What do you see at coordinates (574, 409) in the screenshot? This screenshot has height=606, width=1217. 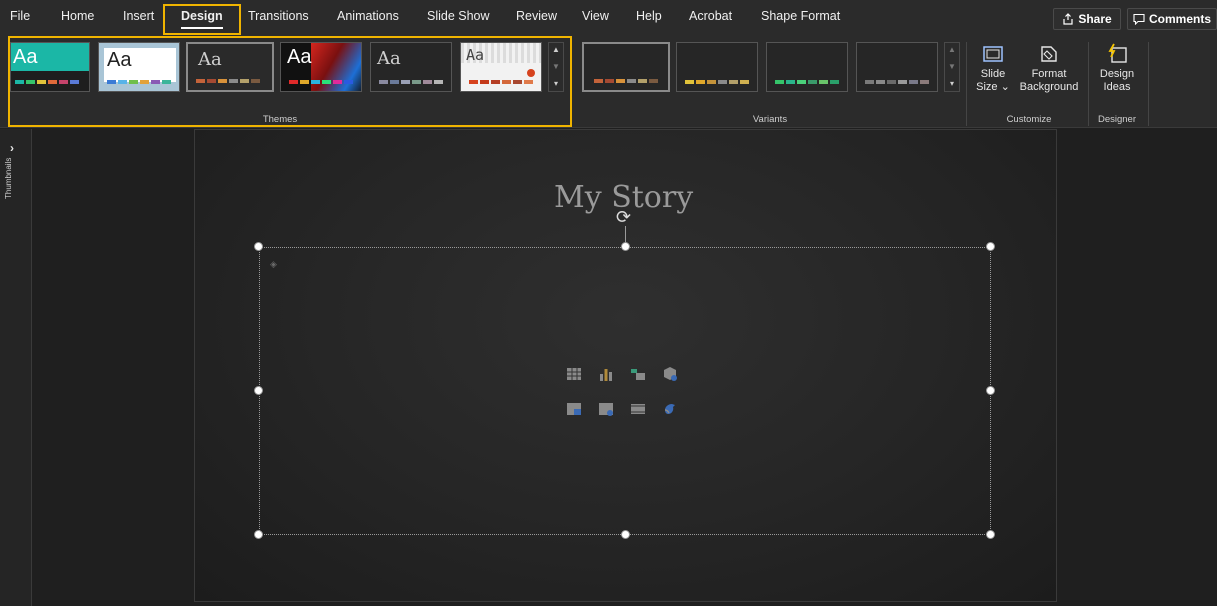 I see `insert-picture-icon` at bounding box center [574, 409].